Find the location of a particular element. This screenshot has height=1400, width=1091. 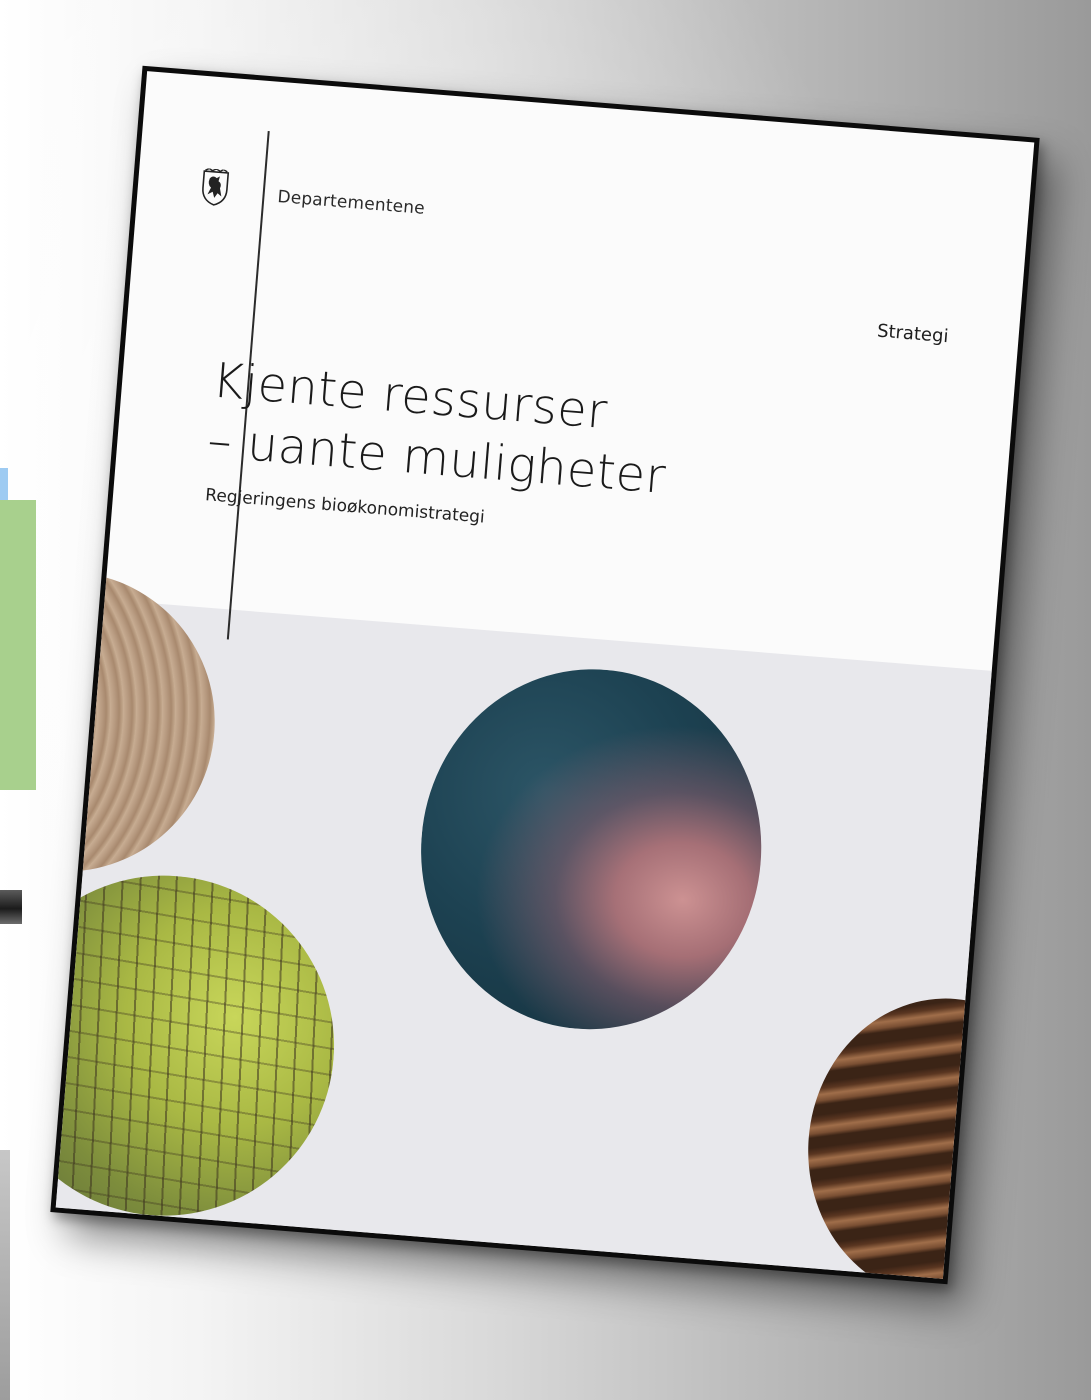

background-dark-bar is located at coordinates (11, 907).